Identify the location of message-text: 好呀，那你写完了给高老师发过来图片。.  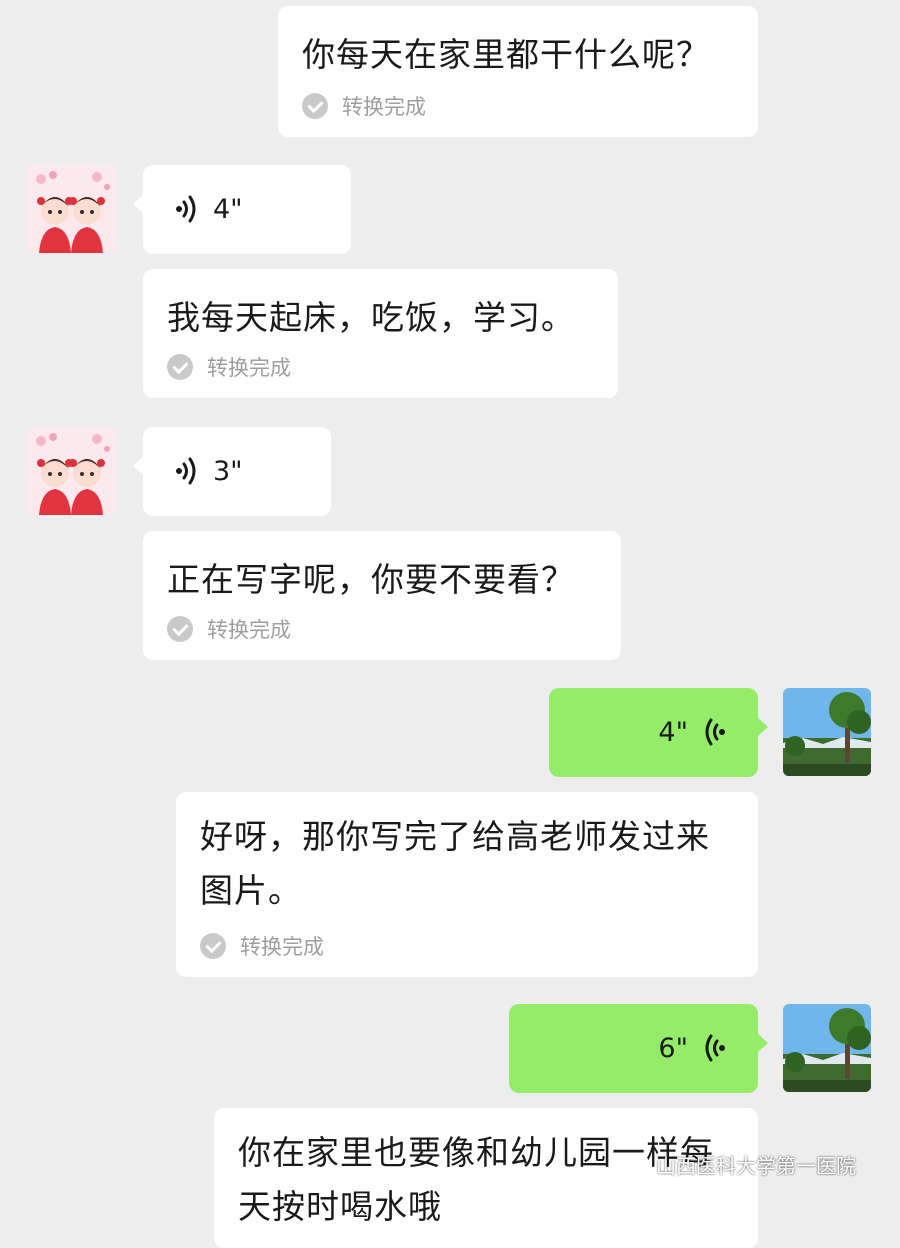
(455, 863).